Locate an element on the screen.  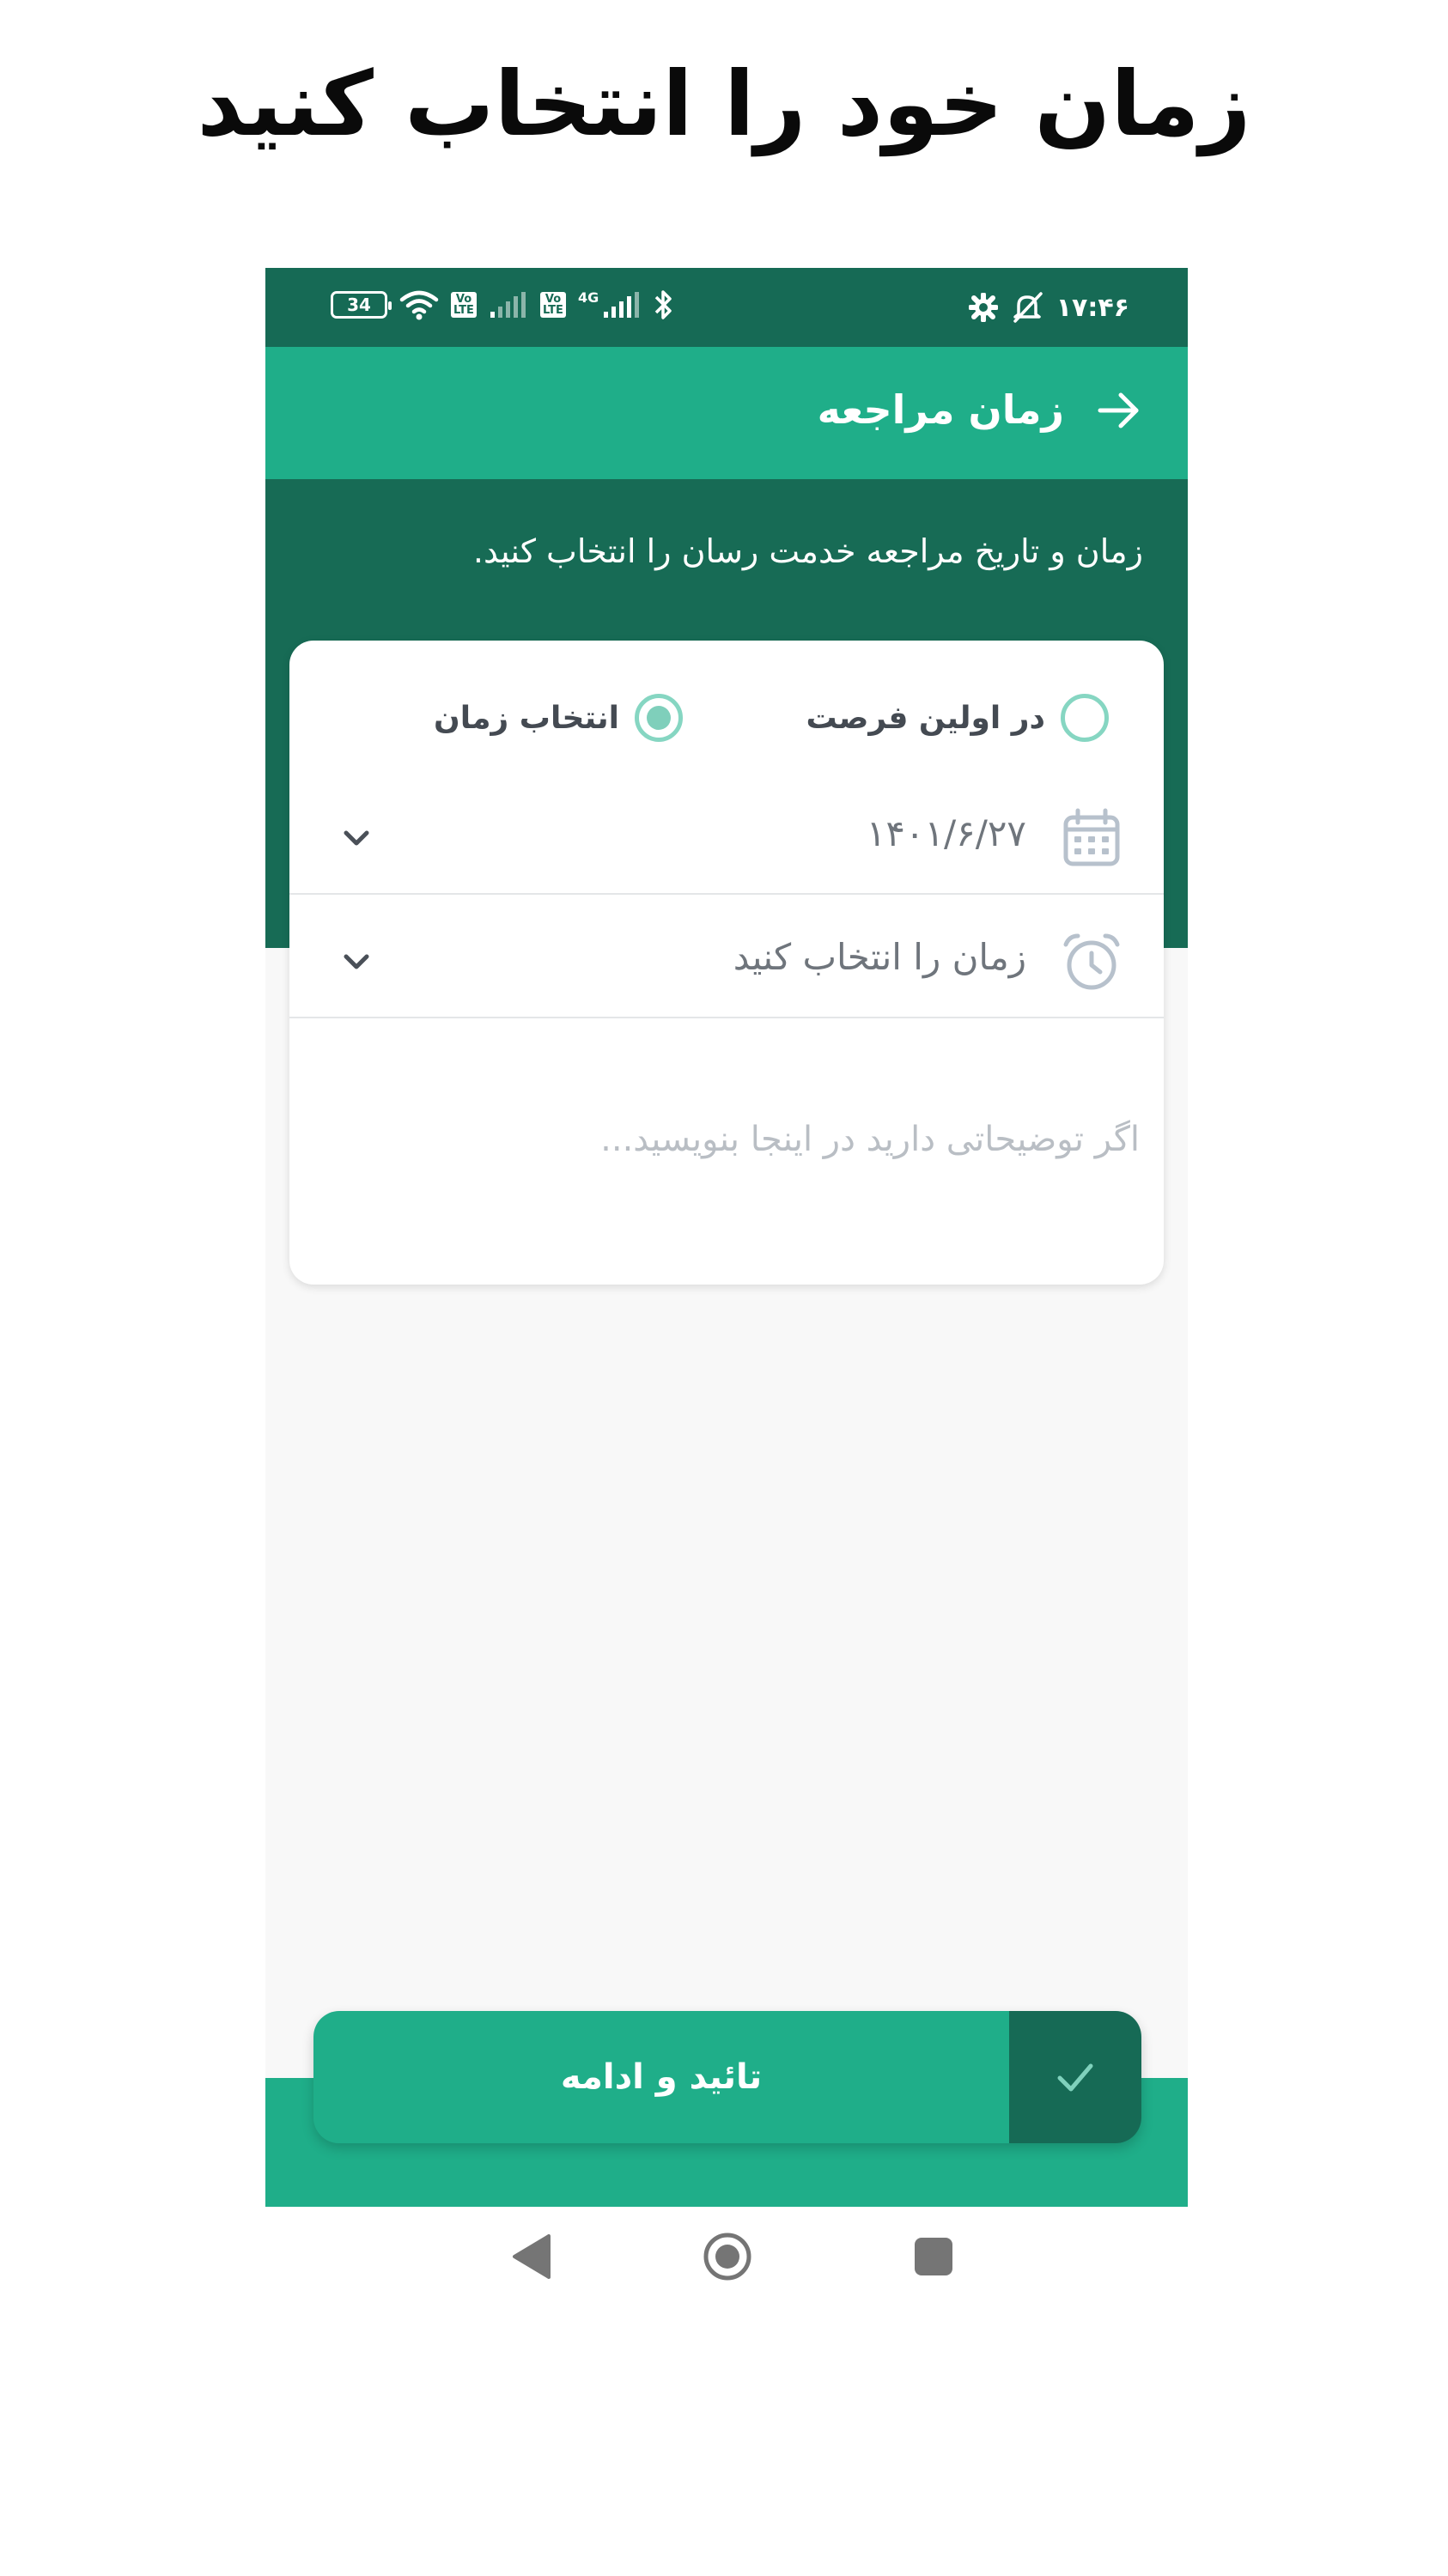
signal-weak-icon is located at coordinates (508, 305).